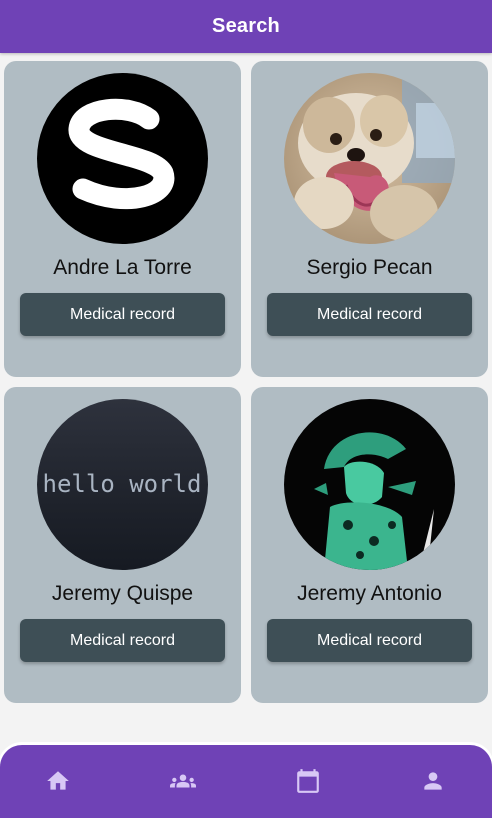 This screenshot has height=818, width=492. I want to click on app-bar: Search, so click(246, 26).